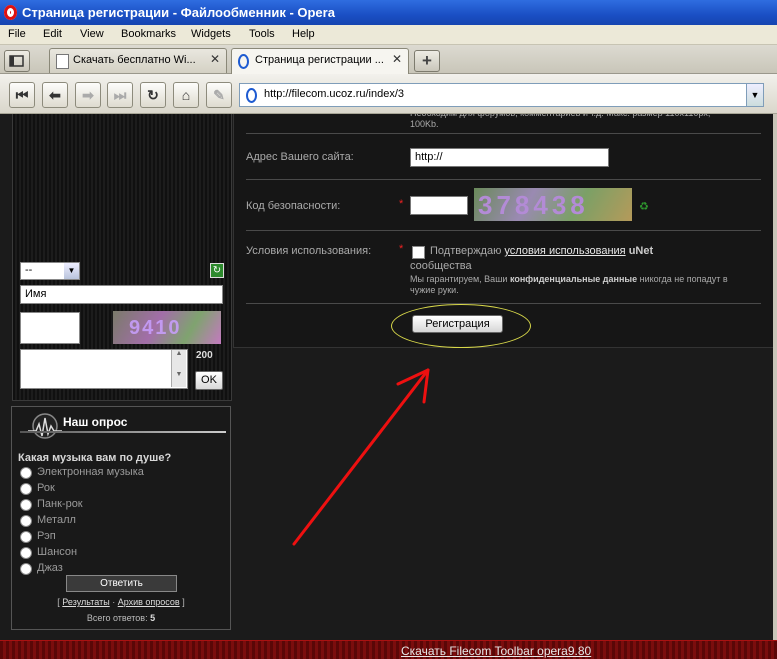 The width and height of the screenshot is (777, 659). What do you see at coordinates (50, 271) in the screenshot?
I see `comment-select: -- ▼` at bounding box center [50, 271].